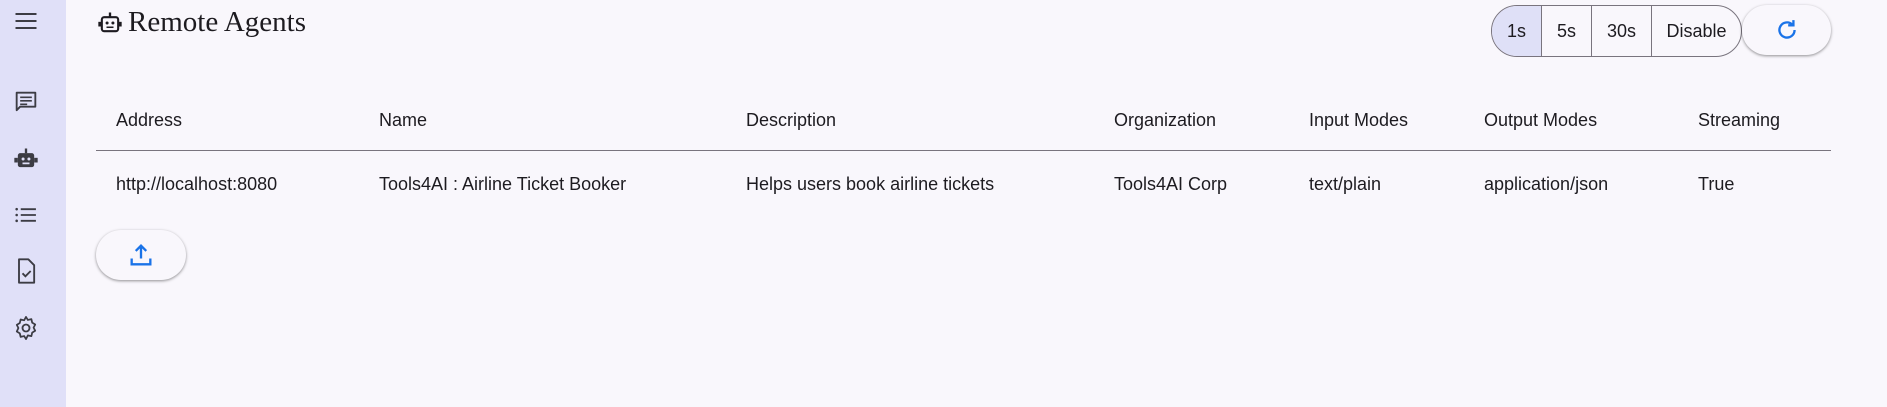 The width and height of the screenshot is (1887, 407). I want to click on gear-icon, so click(26, 328).